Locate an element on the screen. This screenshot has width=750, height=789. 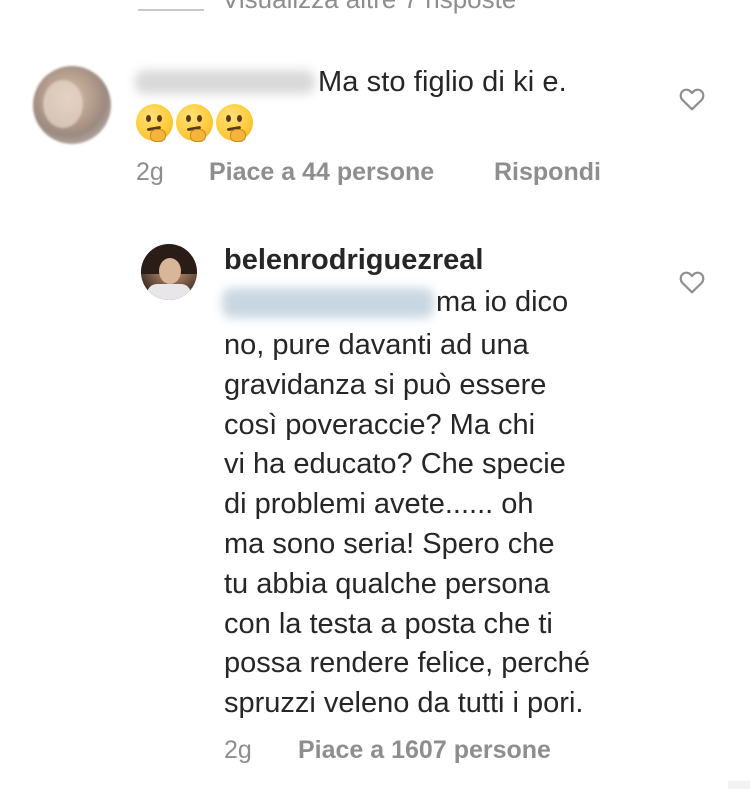
bottom-divider is located at coordinates (739, 785).